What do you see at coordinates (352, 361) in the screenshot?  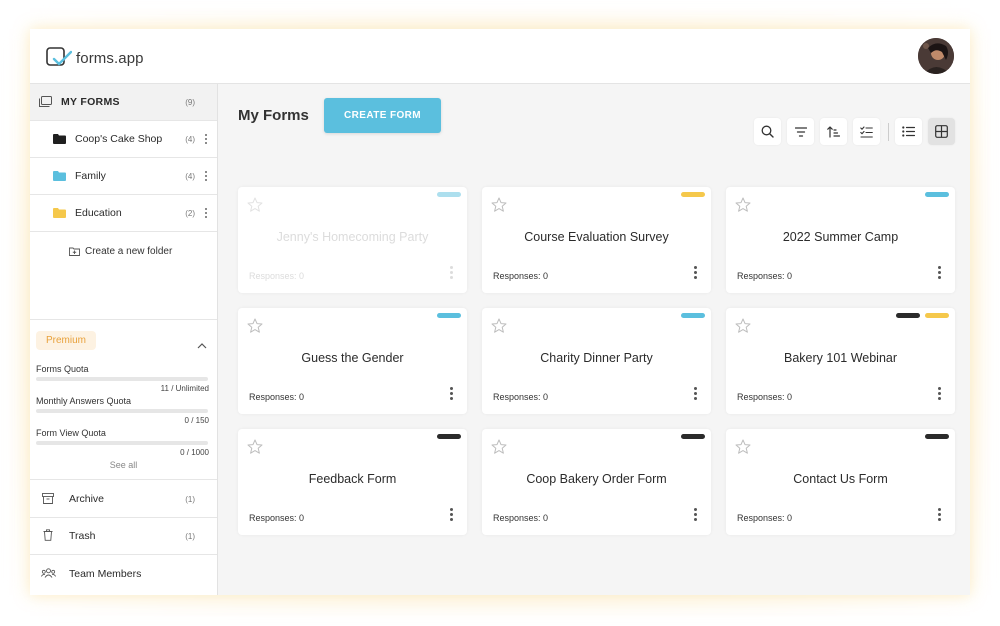 I see `form-card: Guess the Gender Responses: 0` at bounding box center [352, 361].